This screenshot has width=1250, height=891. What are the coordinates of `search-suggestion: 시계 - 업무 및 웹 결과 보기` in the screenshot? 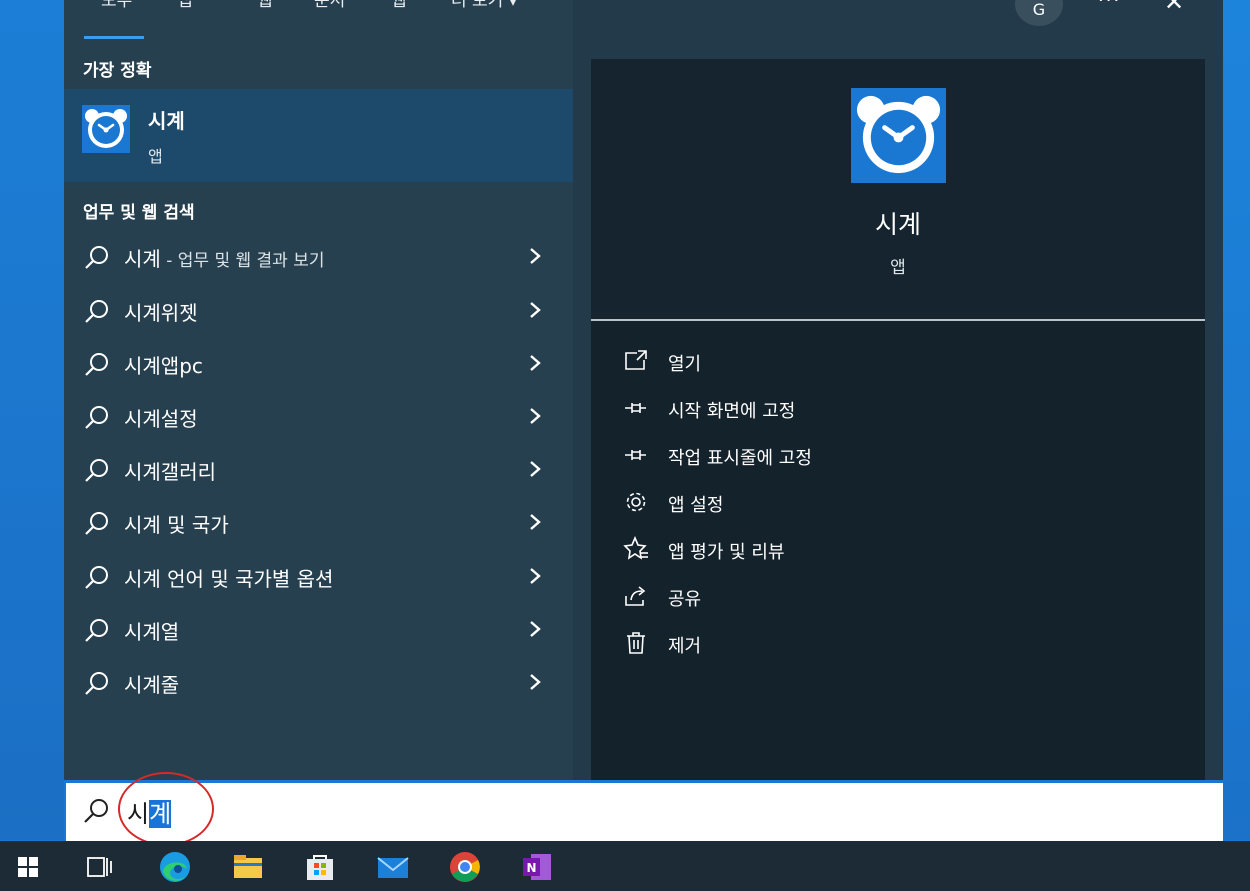 It's located at (318, 257).